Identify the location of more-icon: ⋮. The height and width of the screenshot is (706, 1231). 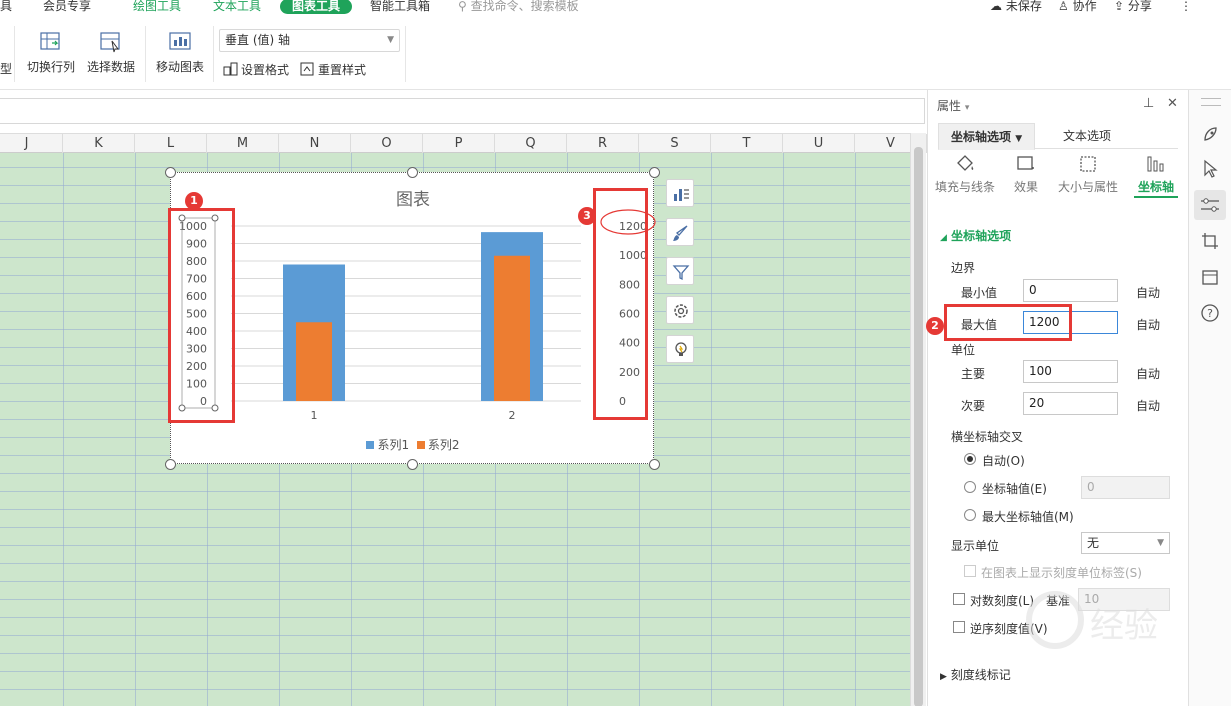
(1186, 7).